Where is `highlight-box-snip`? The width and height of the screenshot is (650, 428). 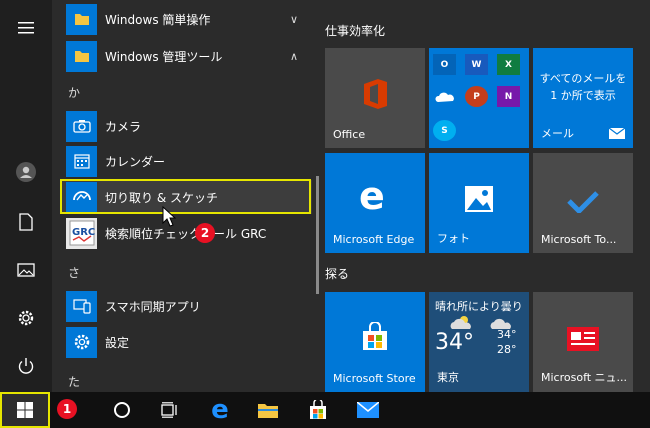
highlight-box-snip is located at coordinates (185, 196).